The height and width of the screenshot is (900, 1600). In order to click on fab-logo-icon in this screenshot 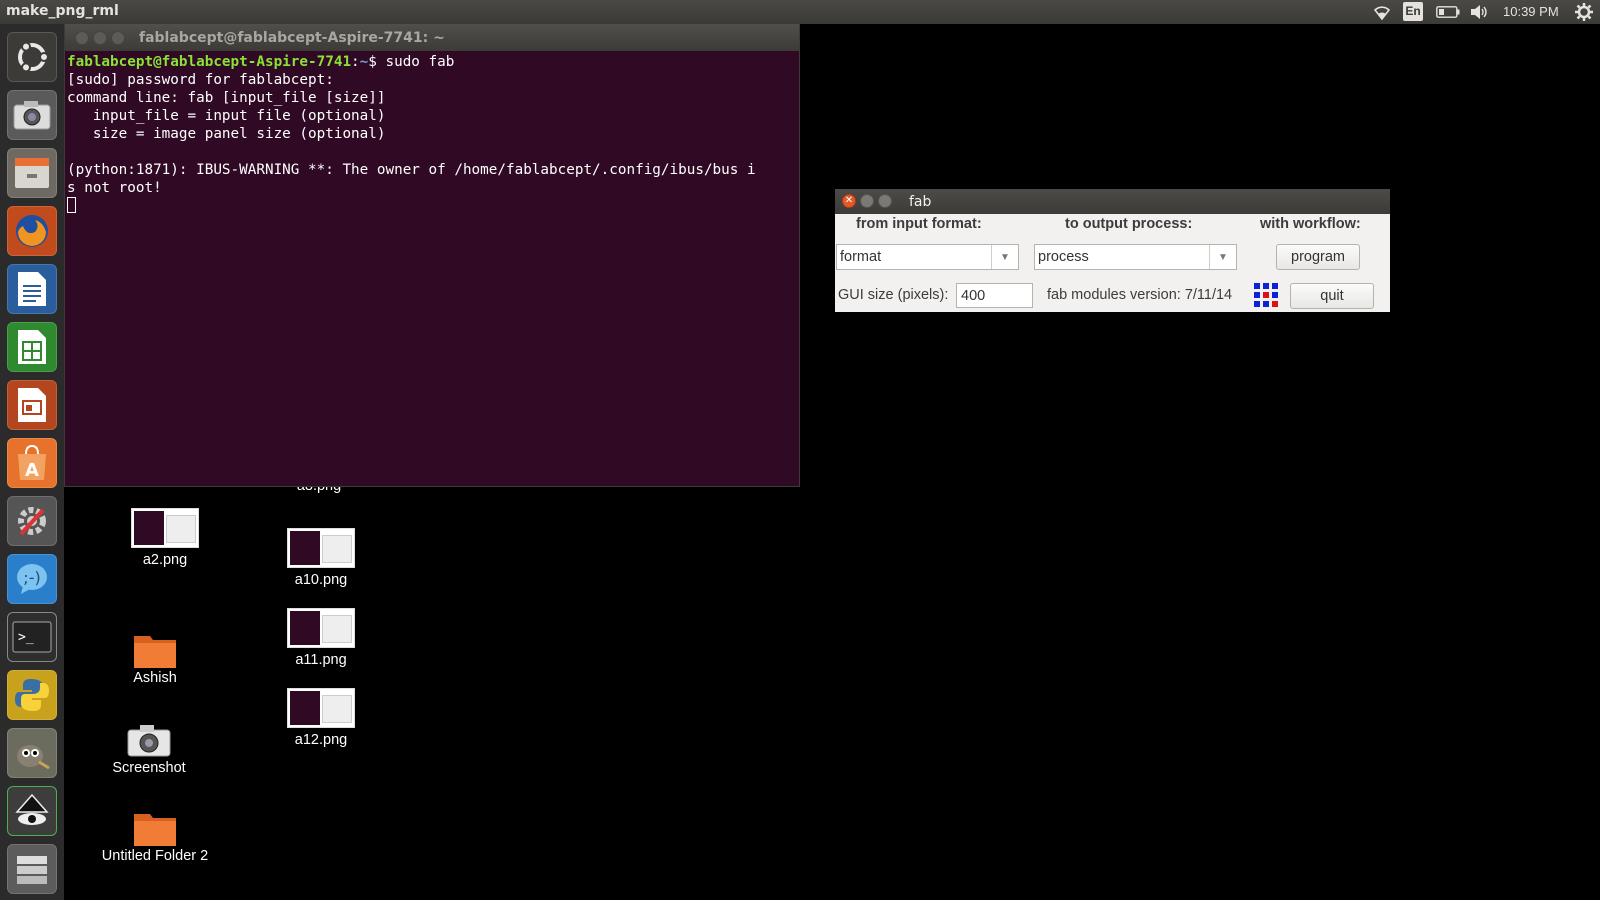, I will do `click(1266, 297)`.